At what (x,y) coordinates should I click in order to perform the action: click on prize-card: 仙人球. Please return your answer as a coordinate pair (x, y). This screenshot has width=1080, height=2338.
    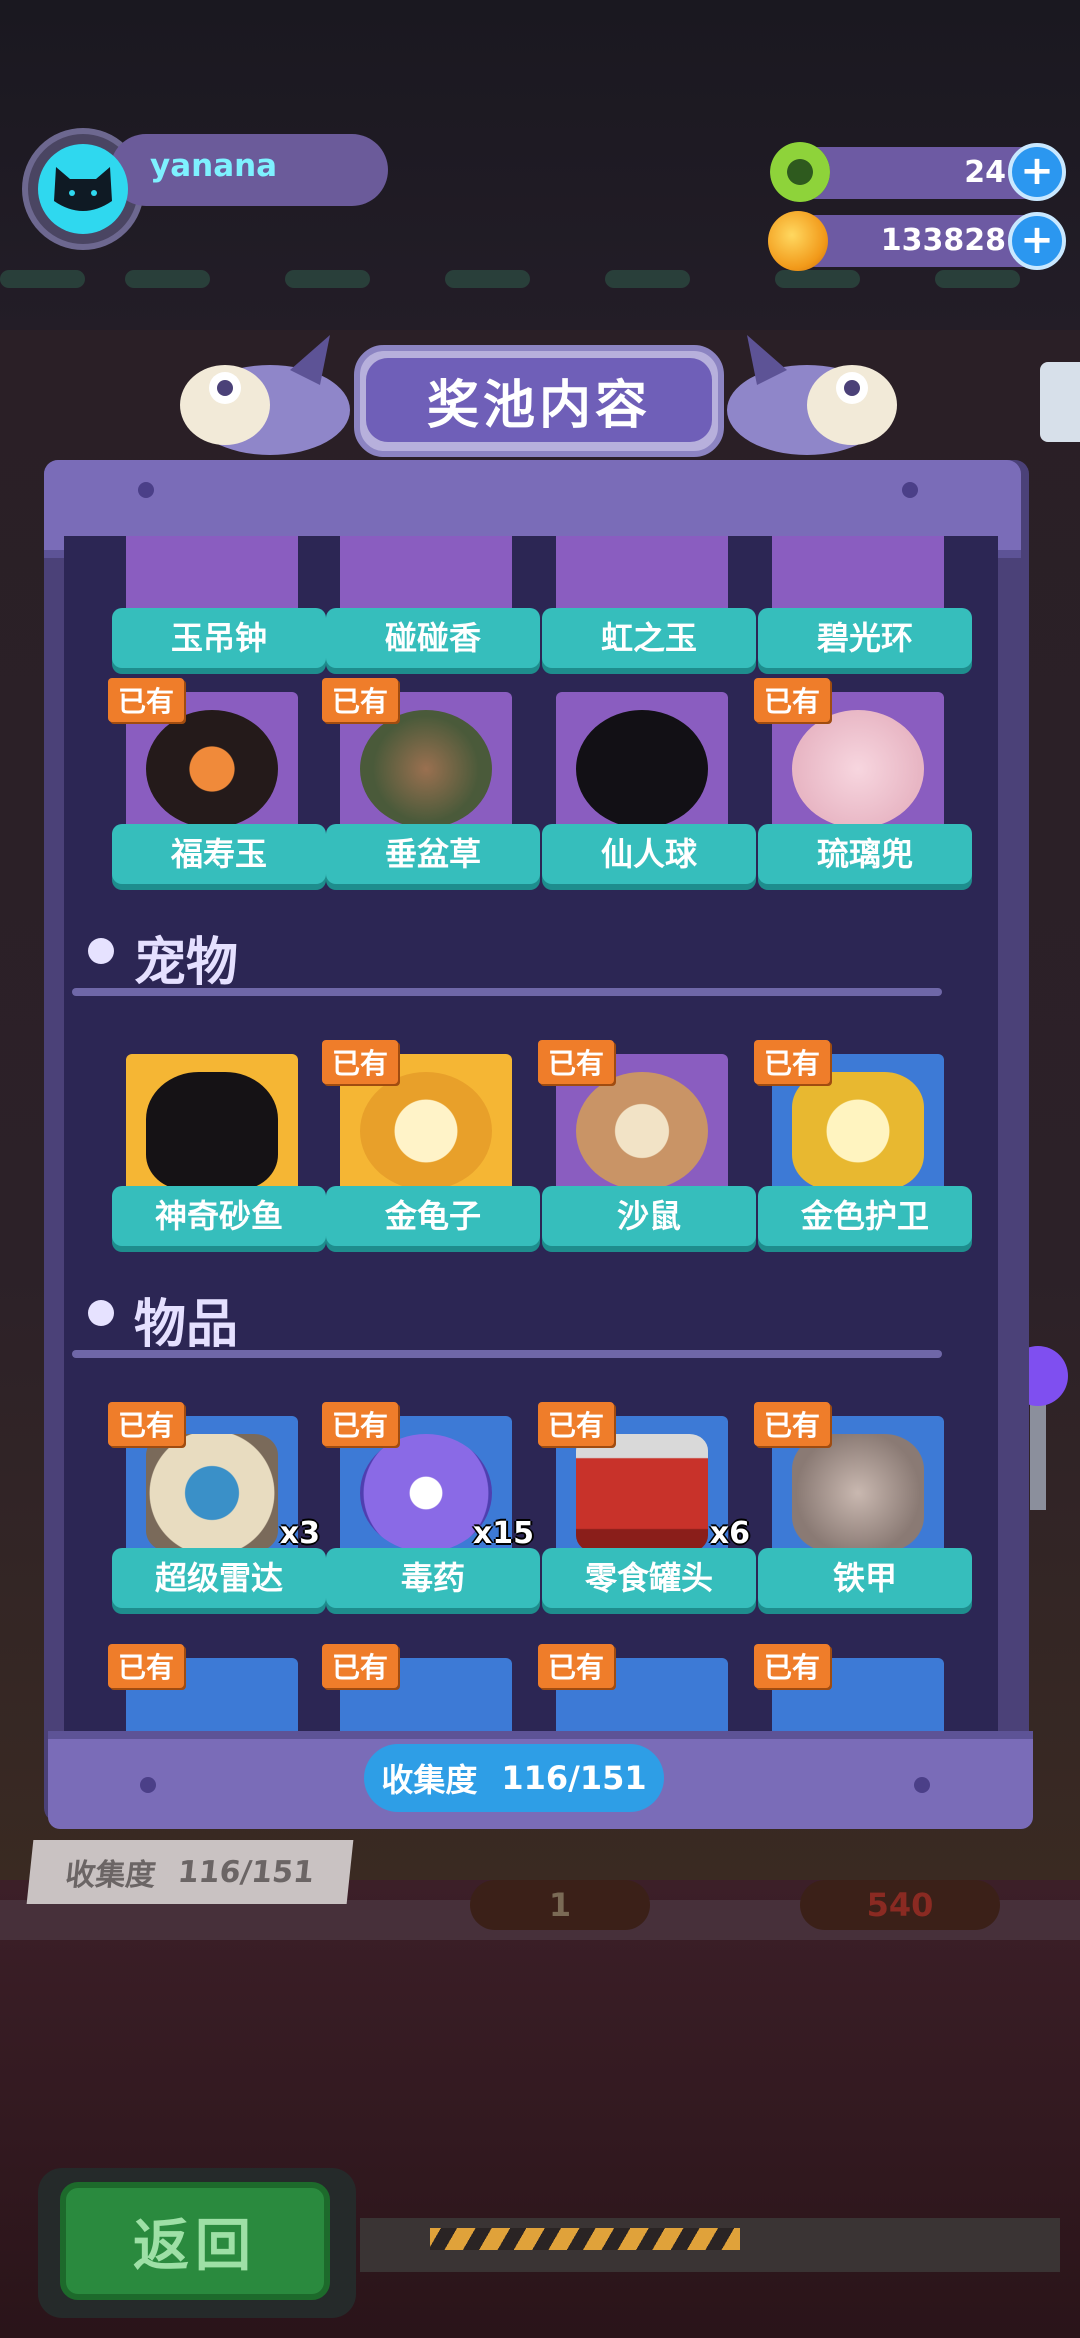
    Looking at the image, I should click on (649, 790).